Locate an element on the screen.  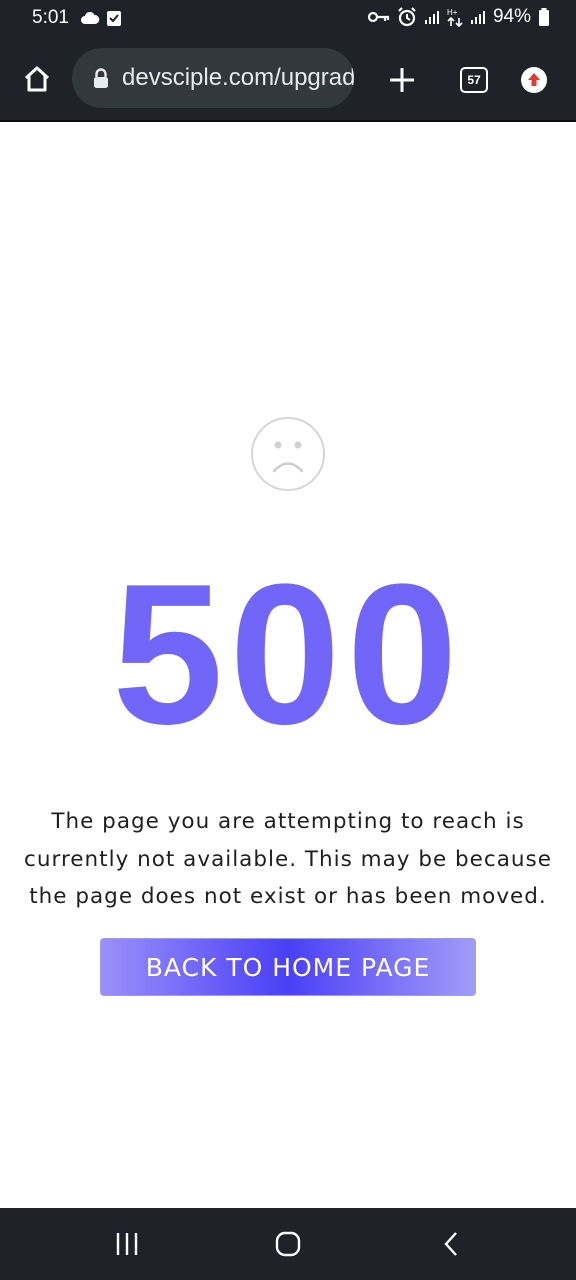
url-bar: devsciple.com/upgrade is located at coordinates (213, 78).